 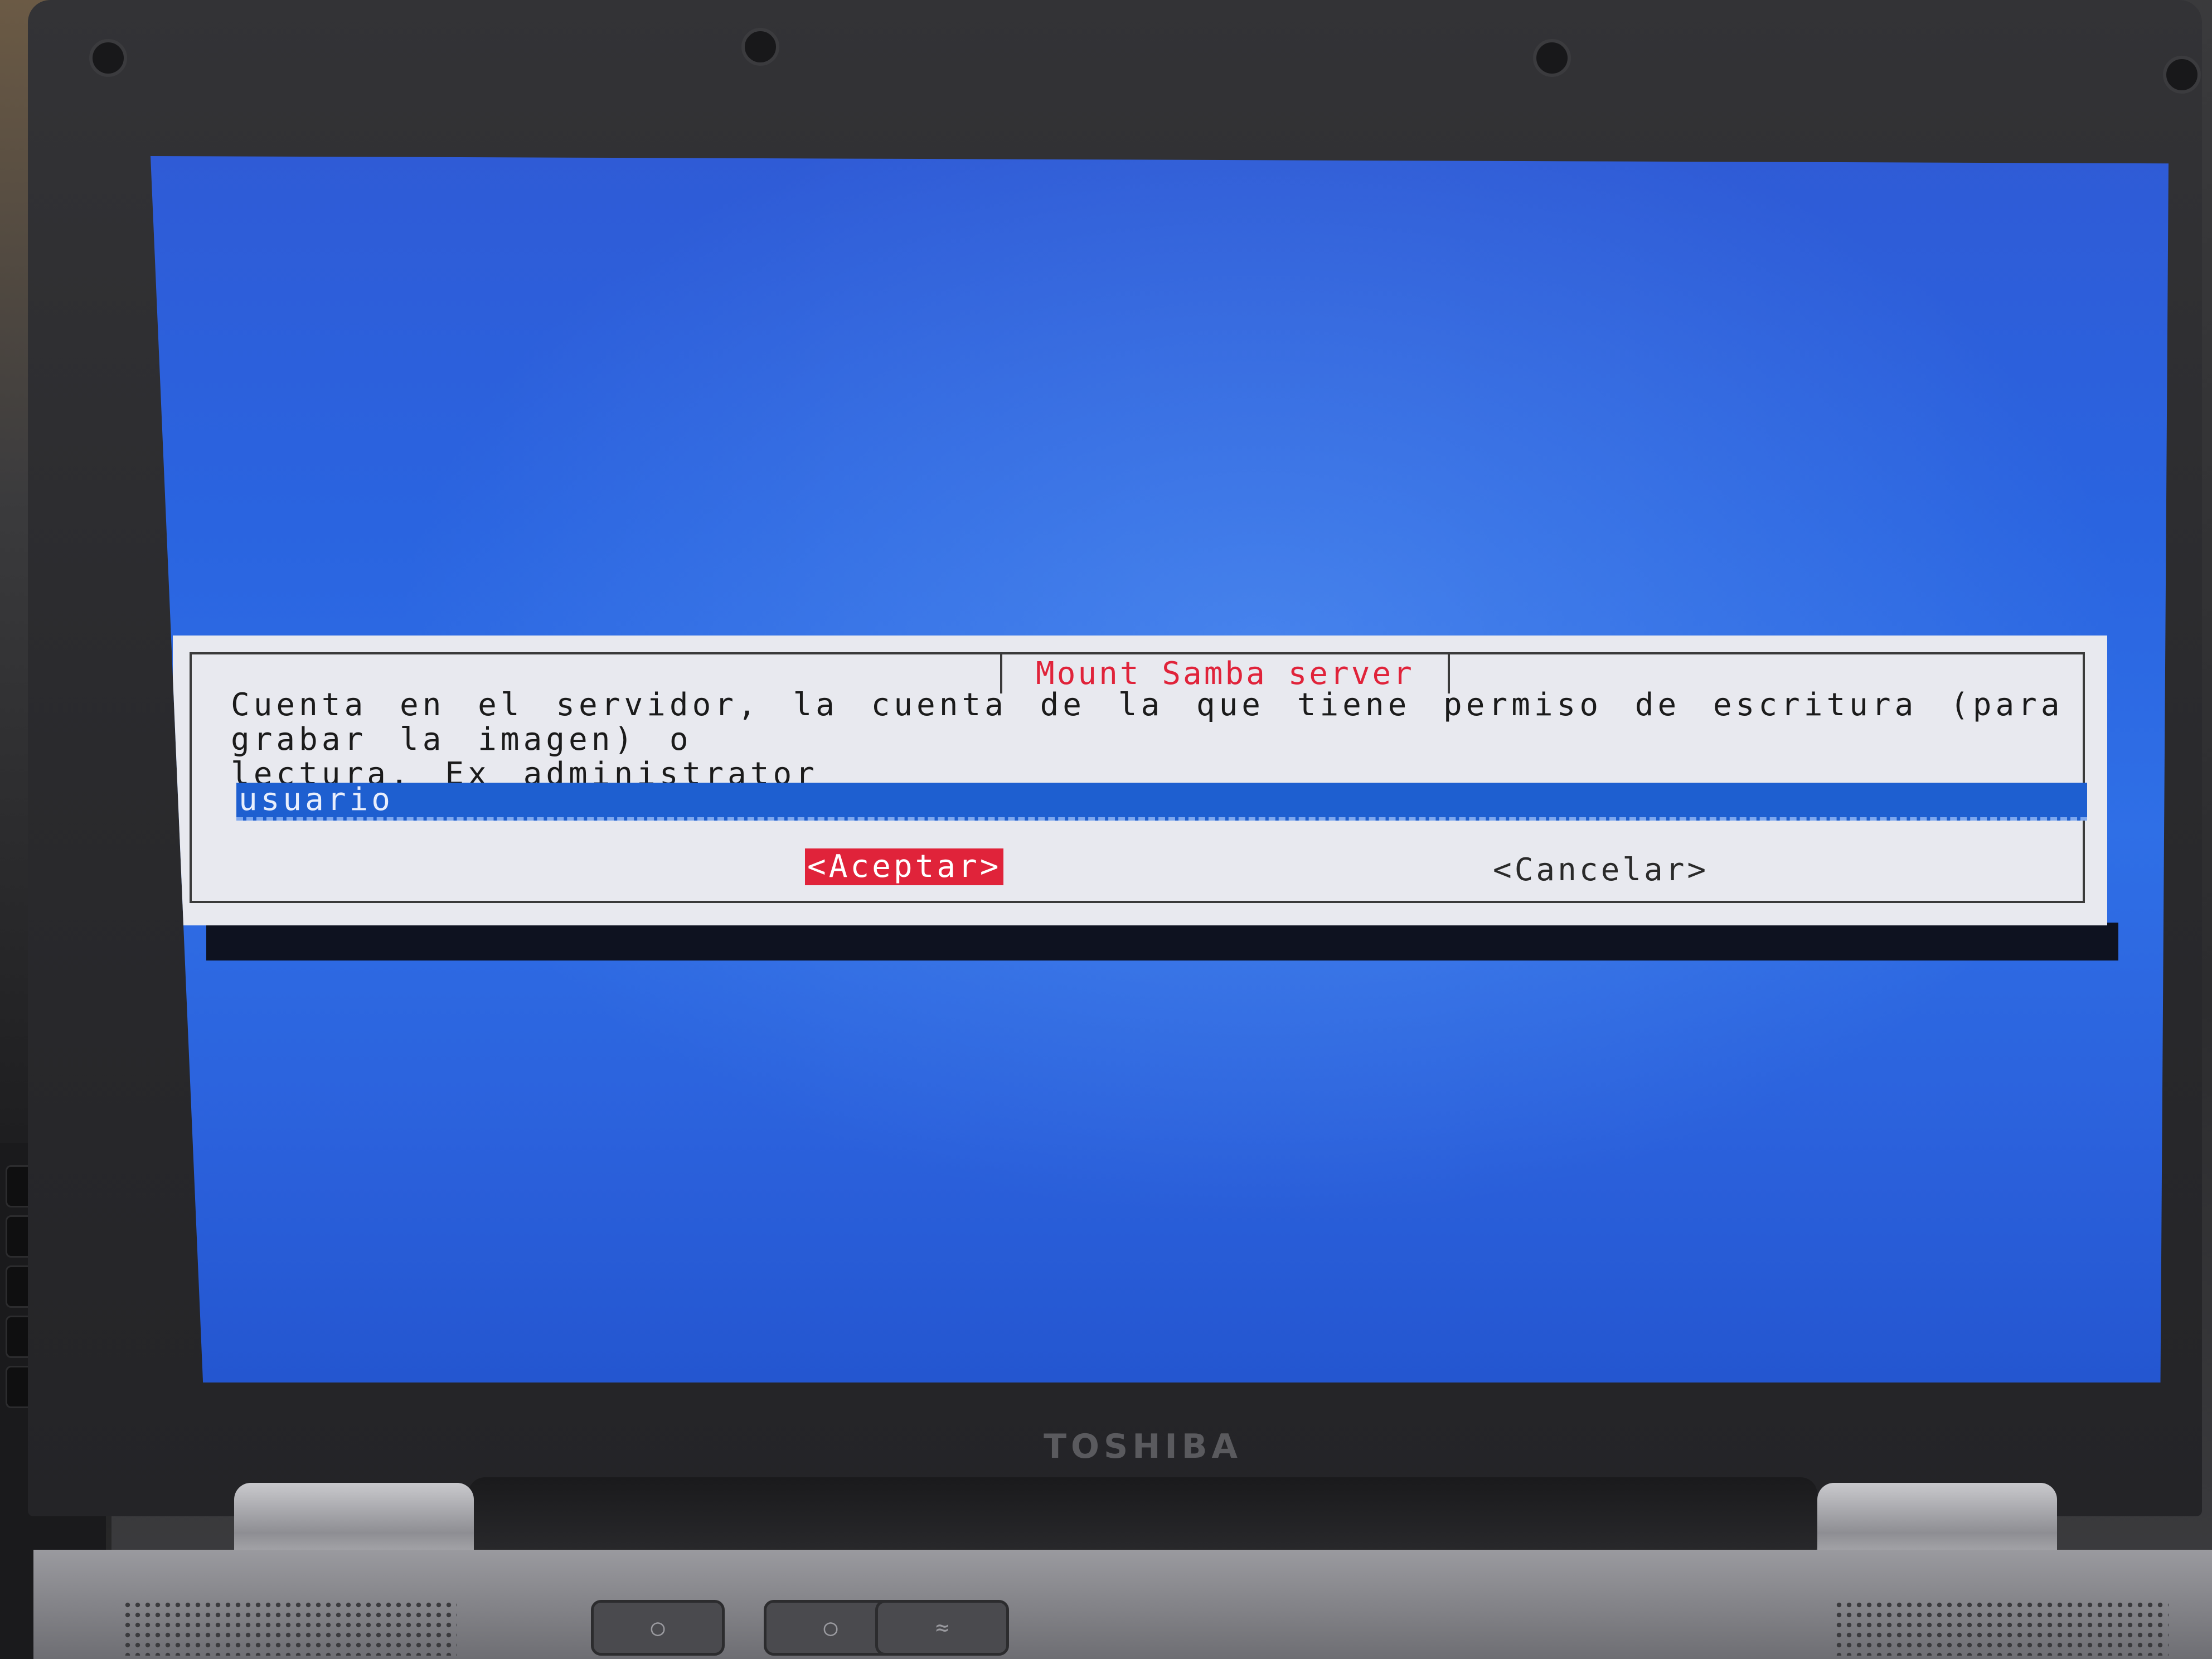 What do you see at coordinates (904, 866) in the screenshot?
I see `accept-button: <Aceptar>` at bounding box center [904, 866].